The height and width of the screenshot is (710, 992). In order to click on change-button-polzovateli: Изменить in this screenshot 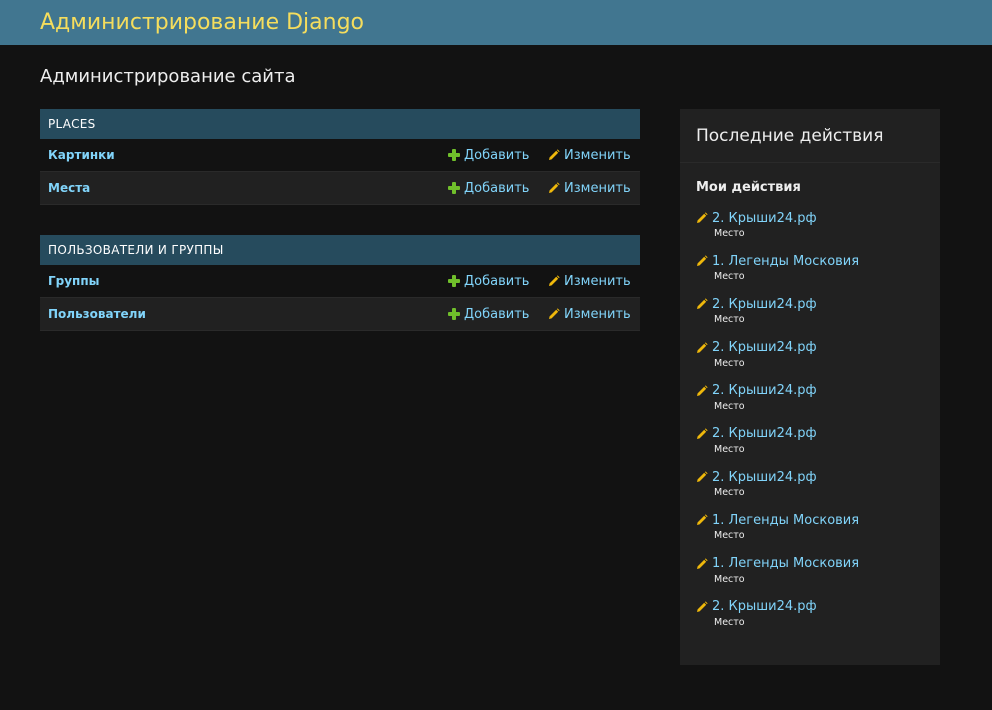, I will do `click(594, 314)`.